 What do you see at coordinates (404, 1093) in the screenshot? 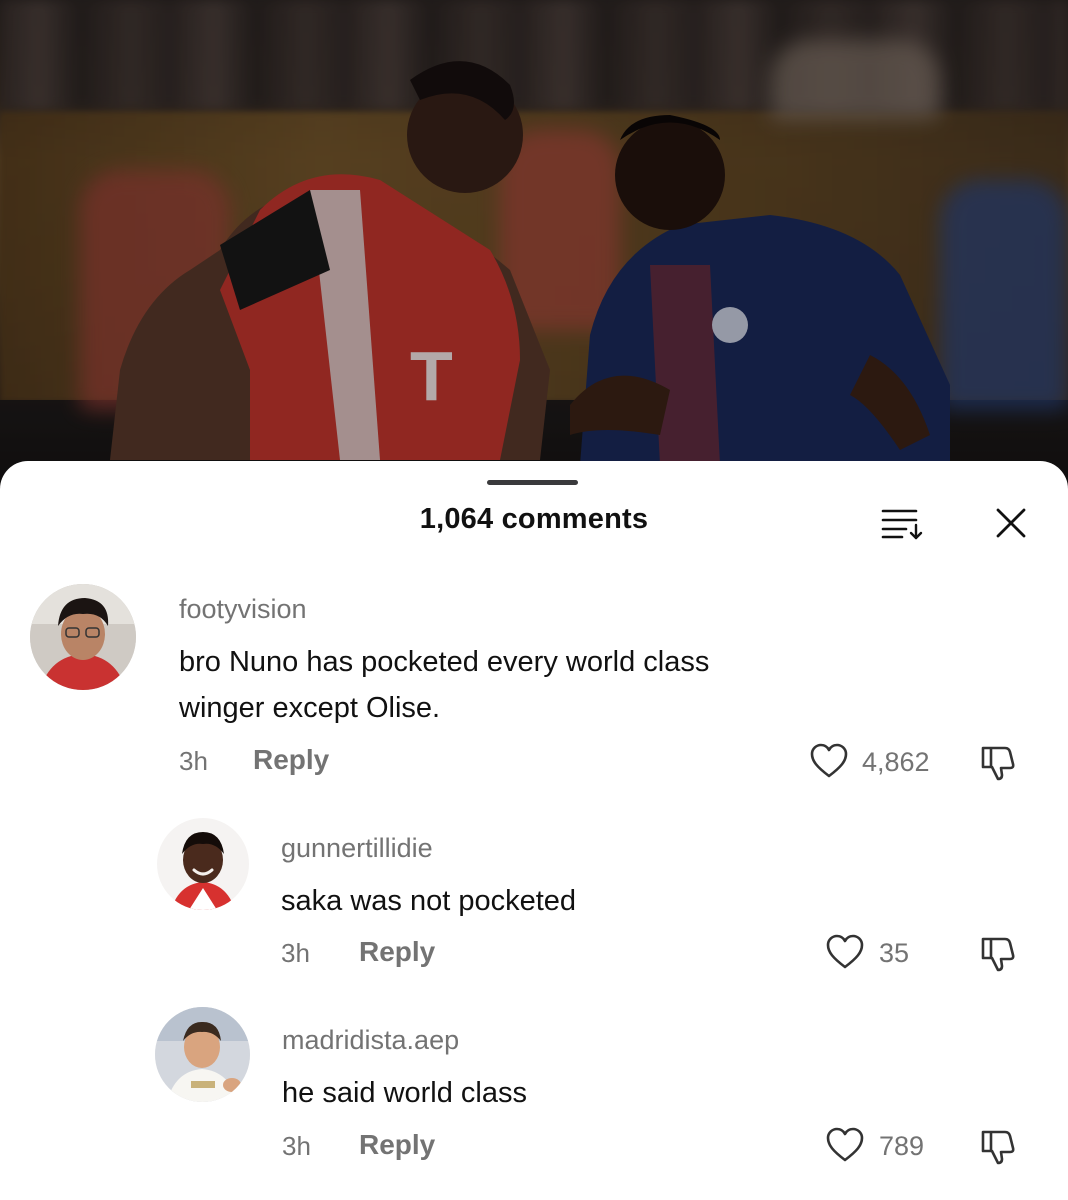
I see `comment-text-line: he said world class` at bounding box center [404, 1093].